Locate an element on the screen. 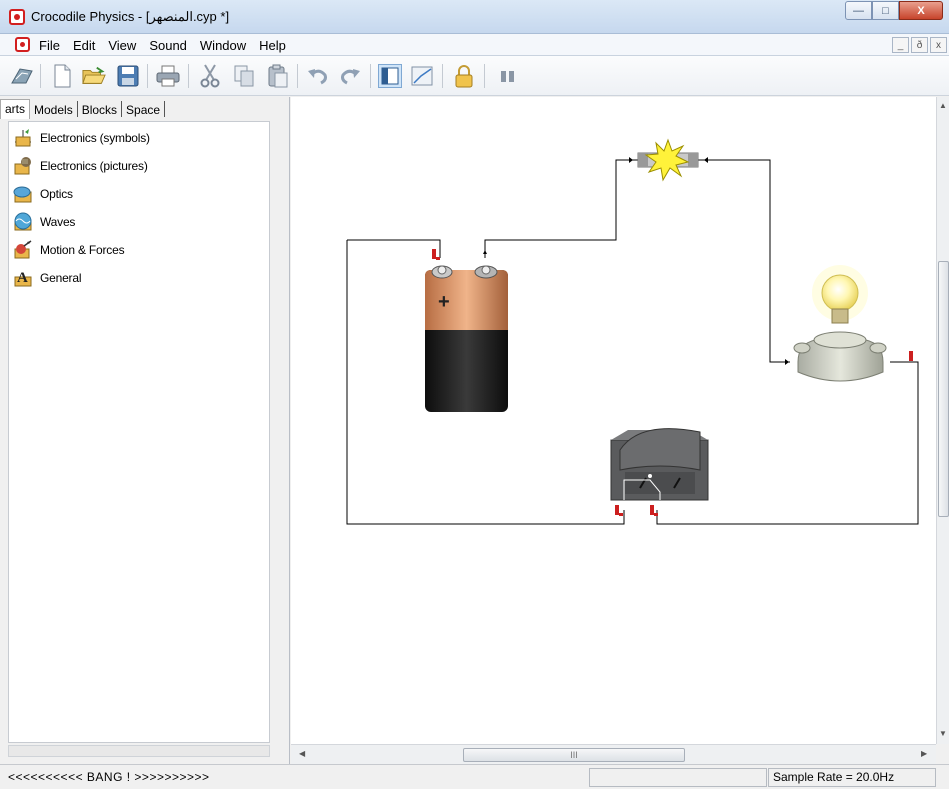  svg-text: A is located at coordinates (22, 278).